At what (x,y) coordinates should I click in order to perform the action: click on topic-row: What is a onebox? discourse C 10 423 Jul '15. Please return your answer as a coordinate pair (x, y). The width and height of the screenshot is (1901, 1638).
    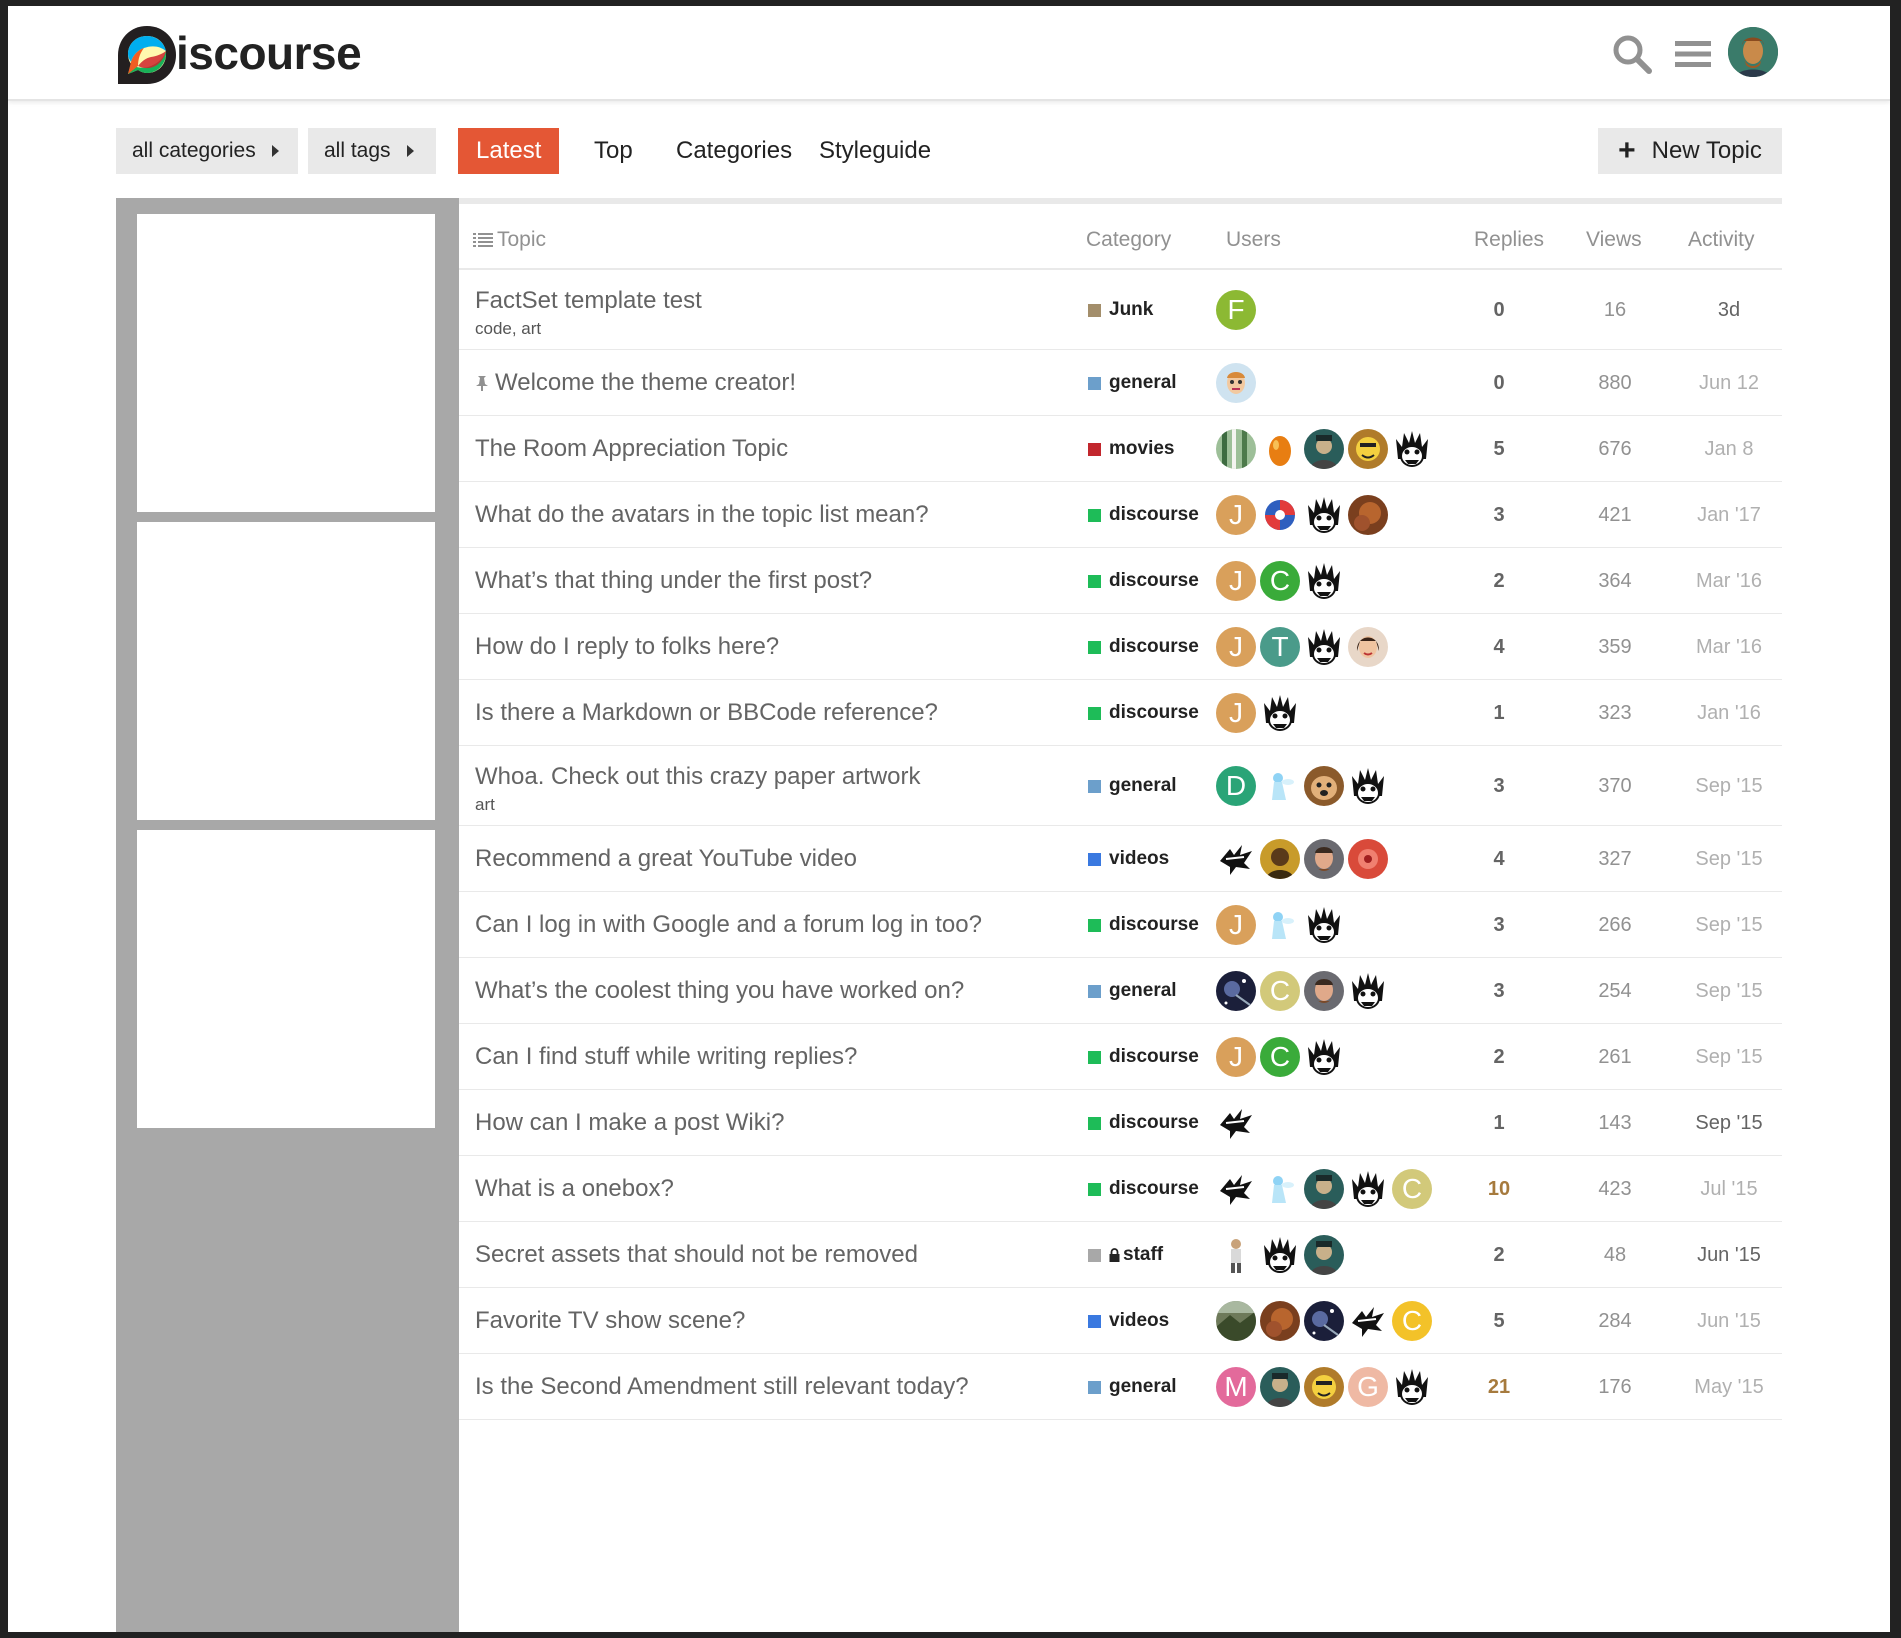
    Looking at the image, I should click on (1120, 1189).